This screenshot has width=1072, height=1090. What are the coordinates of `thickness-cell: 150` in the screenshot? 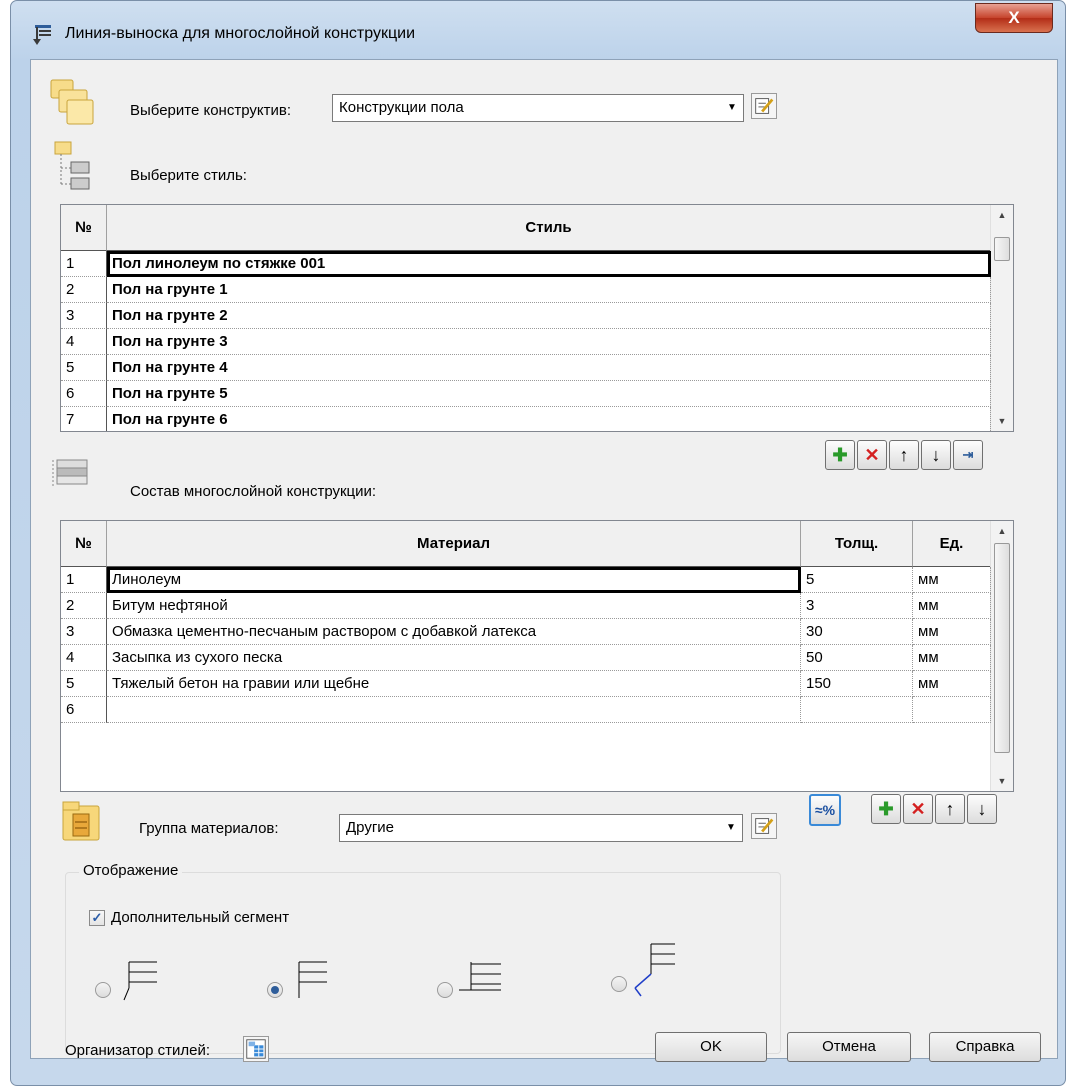 It's located at (857, 684).